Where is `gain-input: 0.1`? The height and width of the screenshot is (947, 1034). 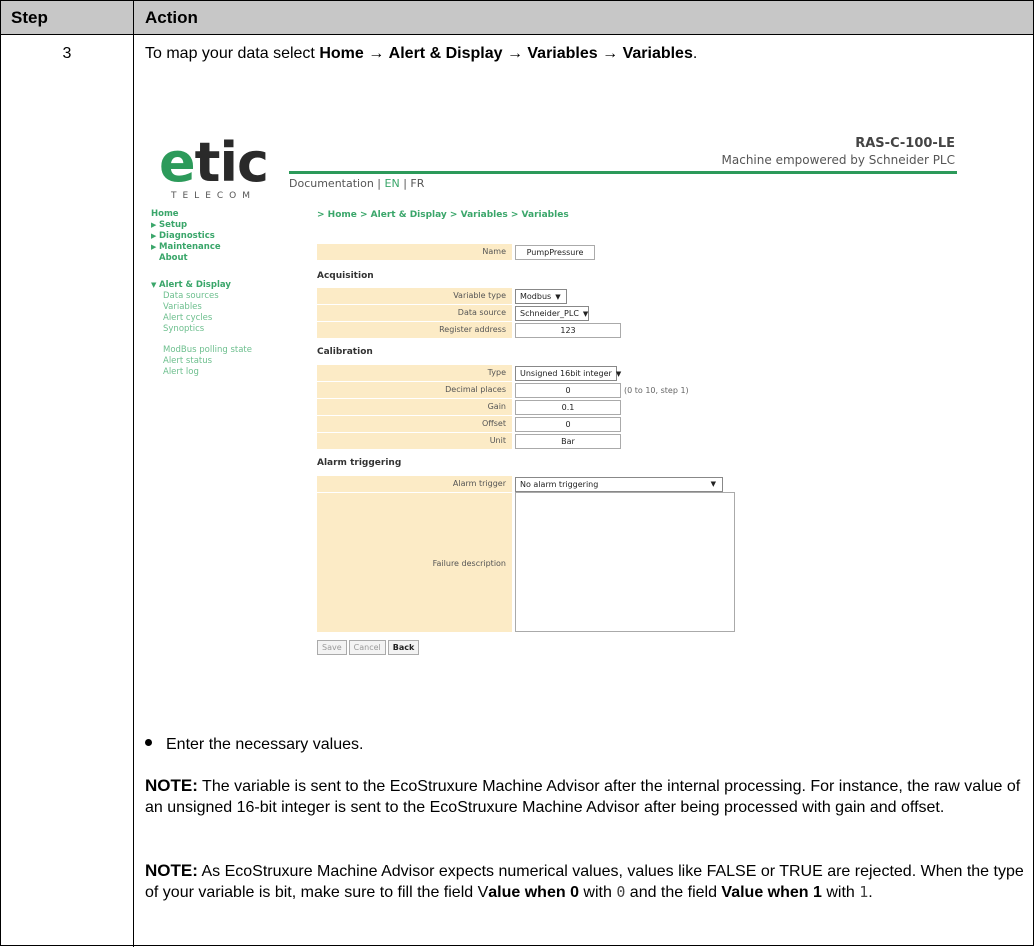
gain-input: 0.1 is located at coordinates (568, 407).